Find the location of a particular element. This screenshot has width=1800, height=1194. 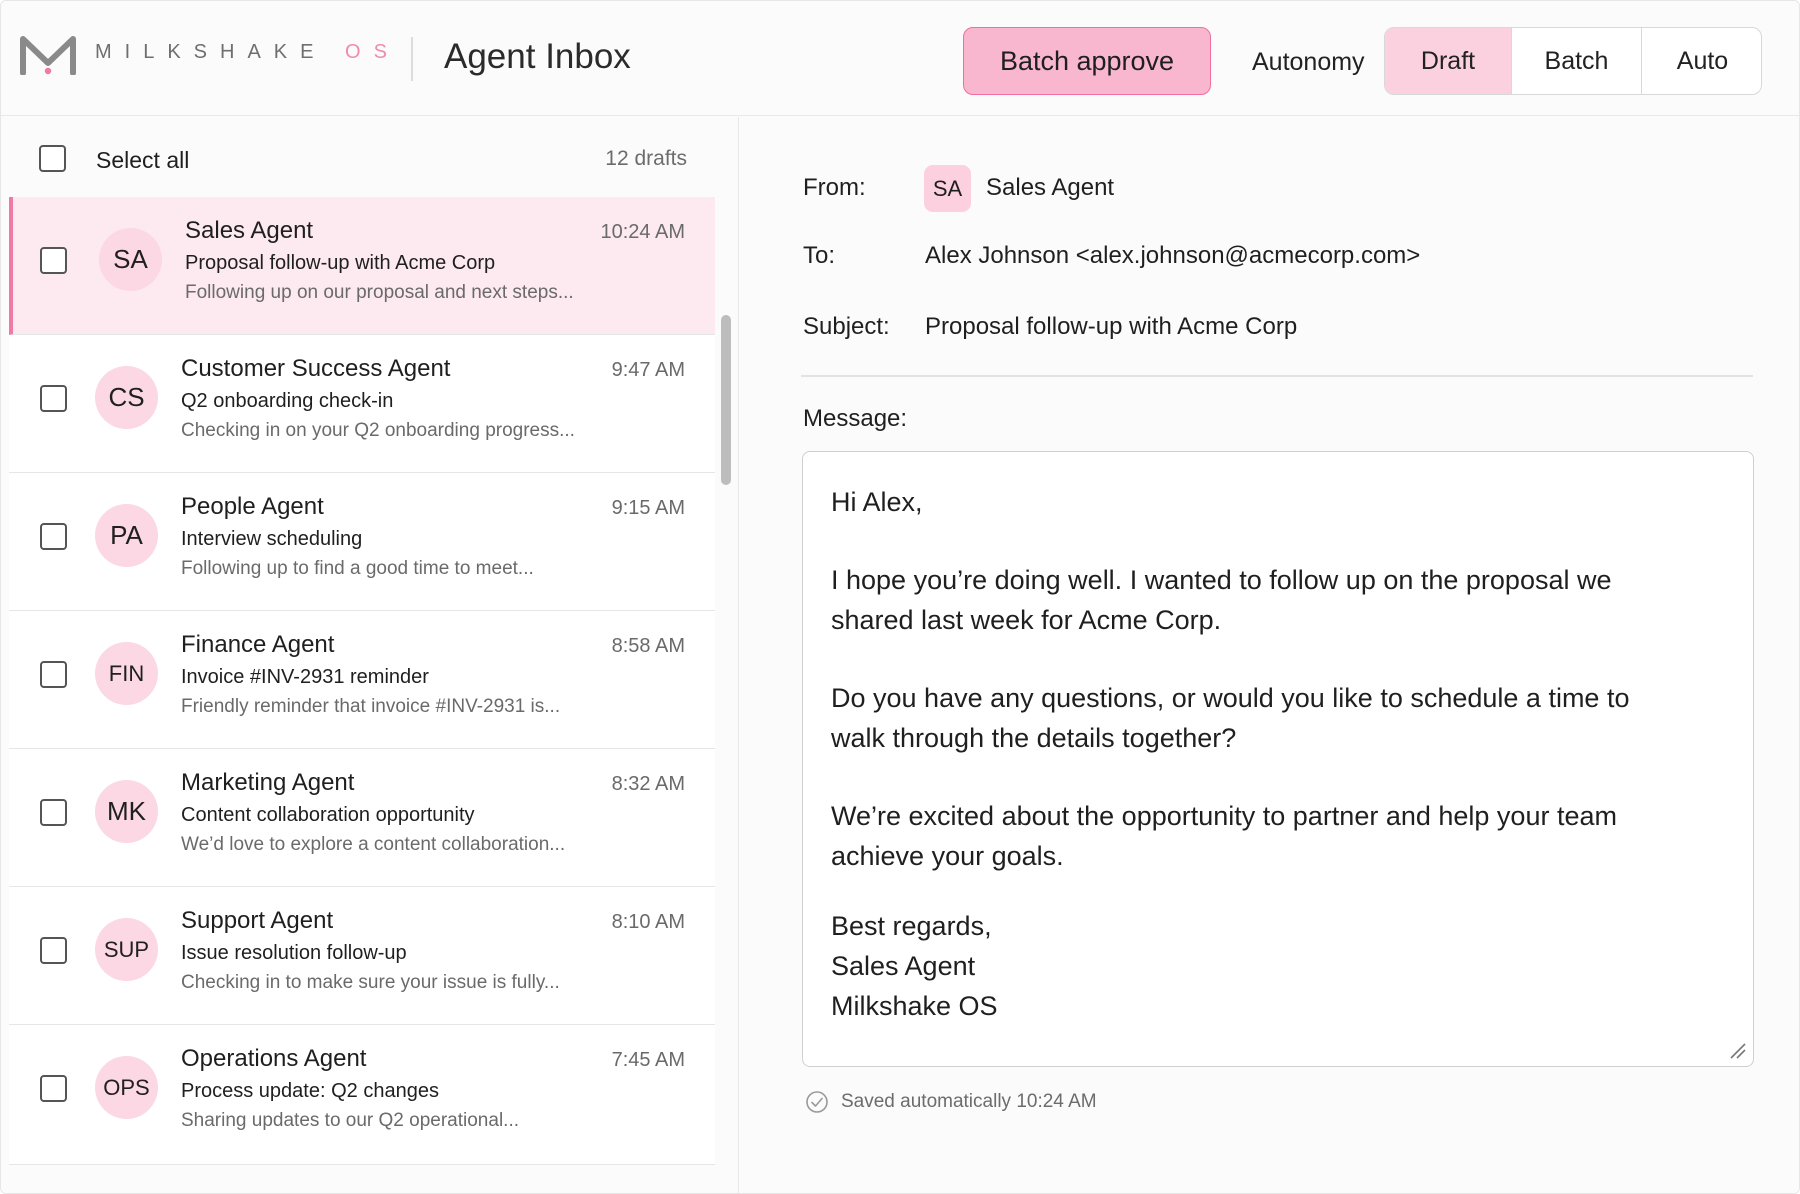

item-time: 9:47 AM is located at coordinates (648, 370).